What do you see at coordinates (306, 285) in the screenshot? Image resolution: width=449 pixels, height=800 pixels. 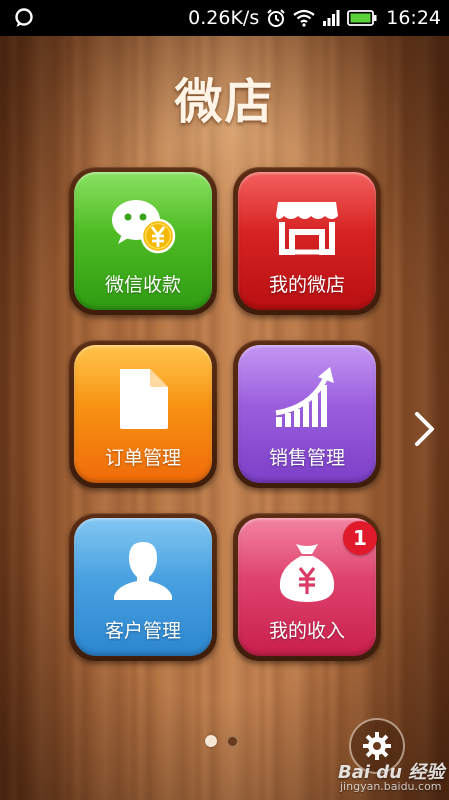 I see `tile-label: 我的微店` at bounding box center [306, 285].